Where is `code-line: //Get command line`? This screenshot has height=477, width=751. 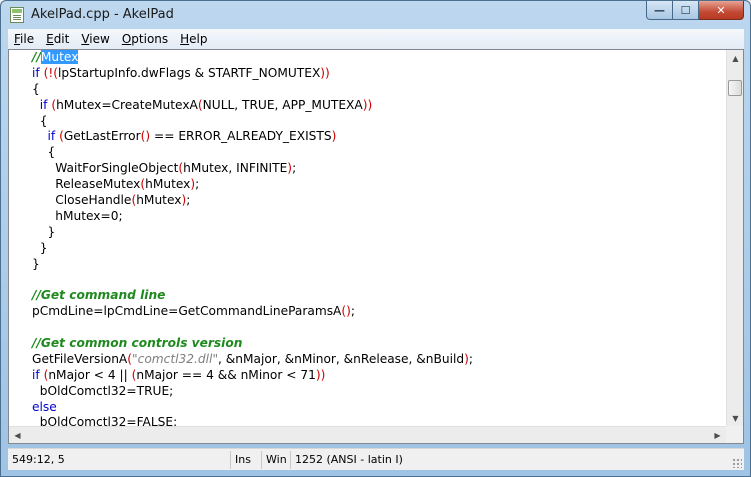
code-line: //Get command line is located at coordinates (367, 296).